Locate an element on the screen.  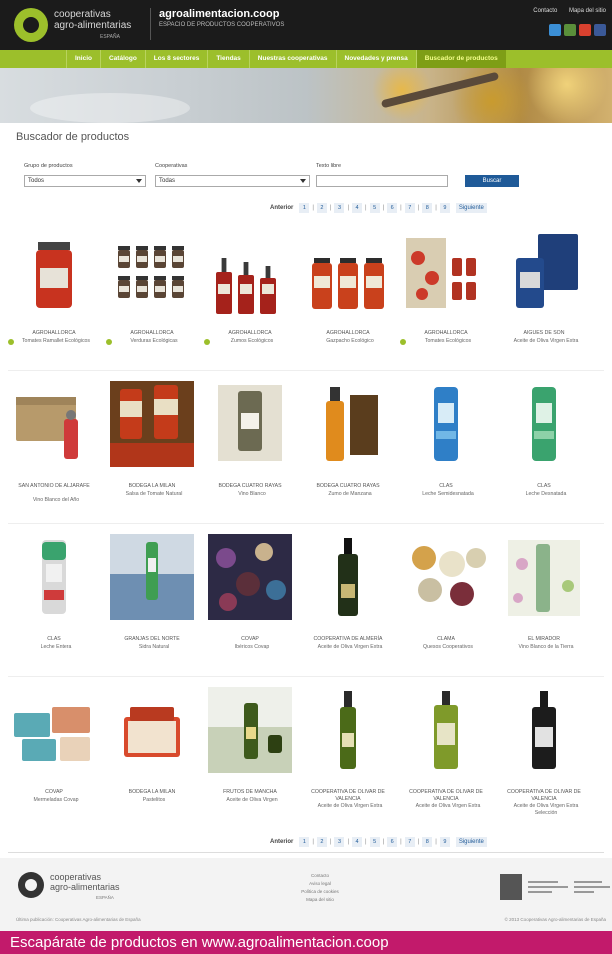
product-card: AGROHALLORCA Tomates Ramallet Ecológicos is located at coordinates (54, 296).